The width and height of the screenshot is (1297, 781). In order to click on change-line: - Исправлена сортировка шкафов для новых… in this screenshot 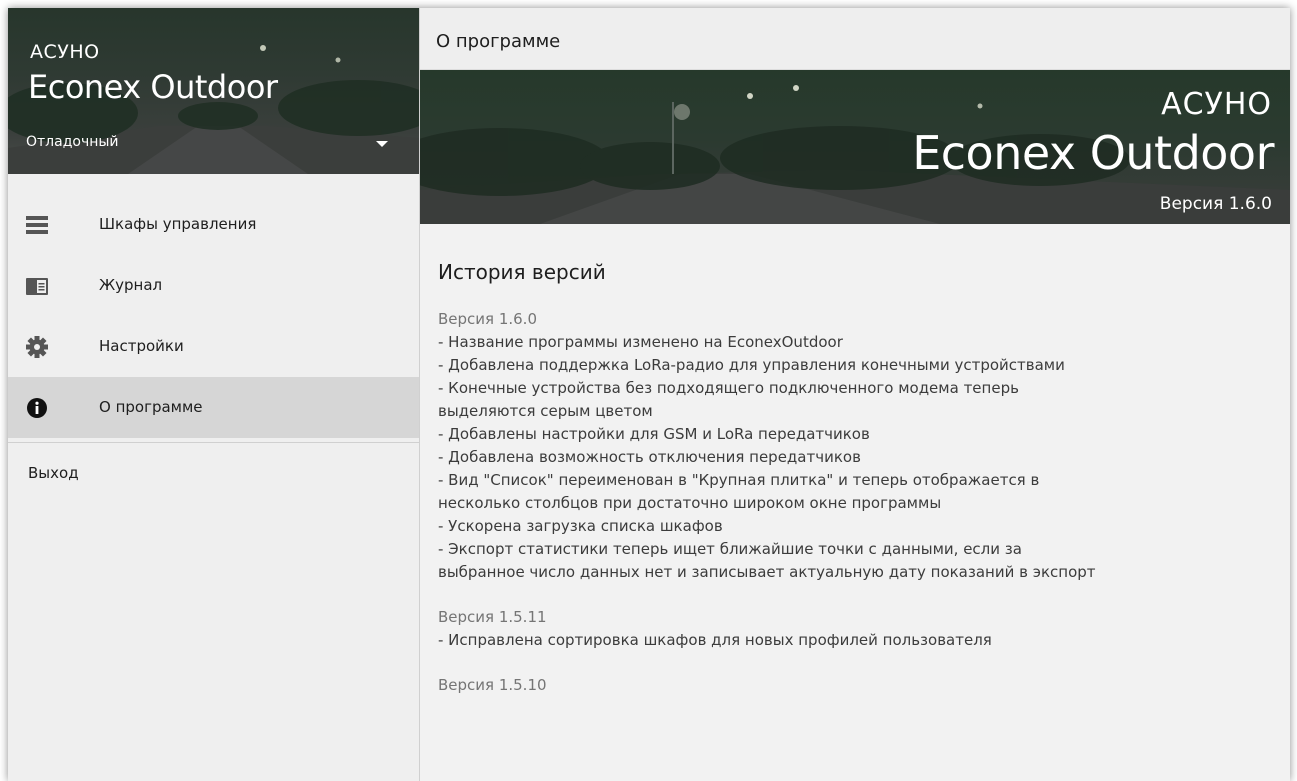, I will do `click(715, 640)`.